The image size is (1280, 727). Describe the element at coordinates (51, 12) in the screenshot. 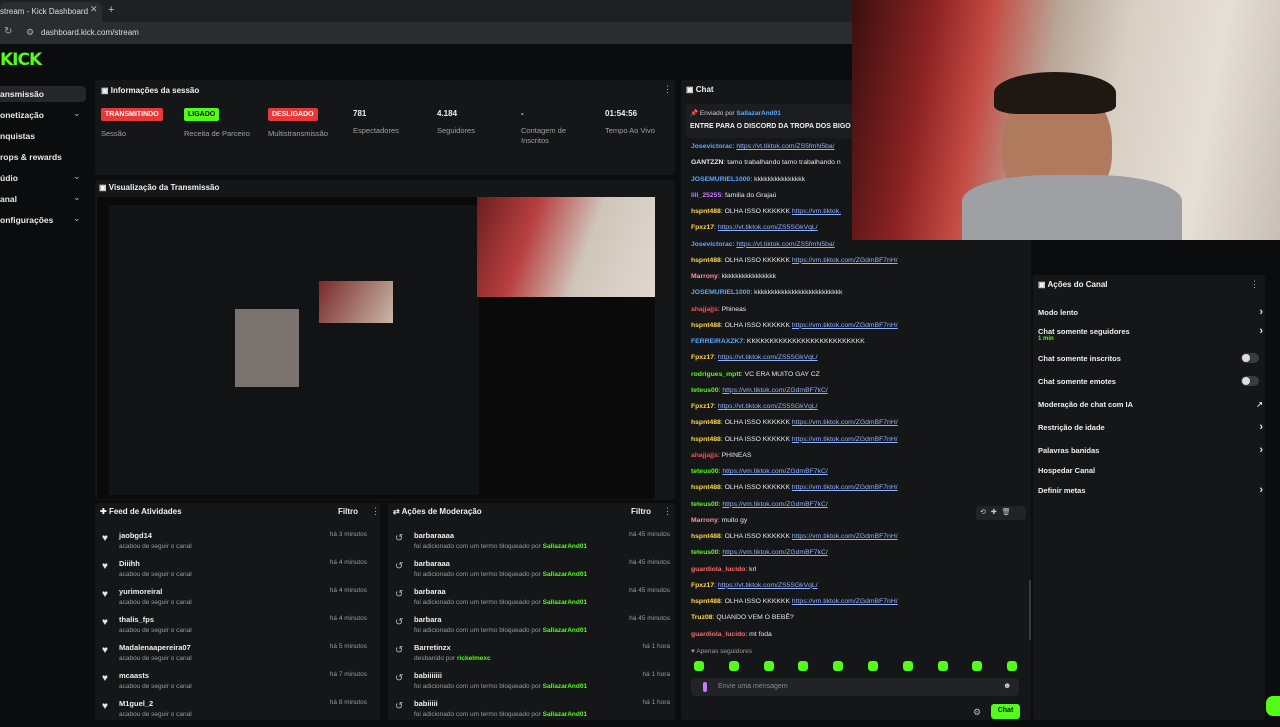

I see `browser-tab: stream - Kick Dashboard` at that location.